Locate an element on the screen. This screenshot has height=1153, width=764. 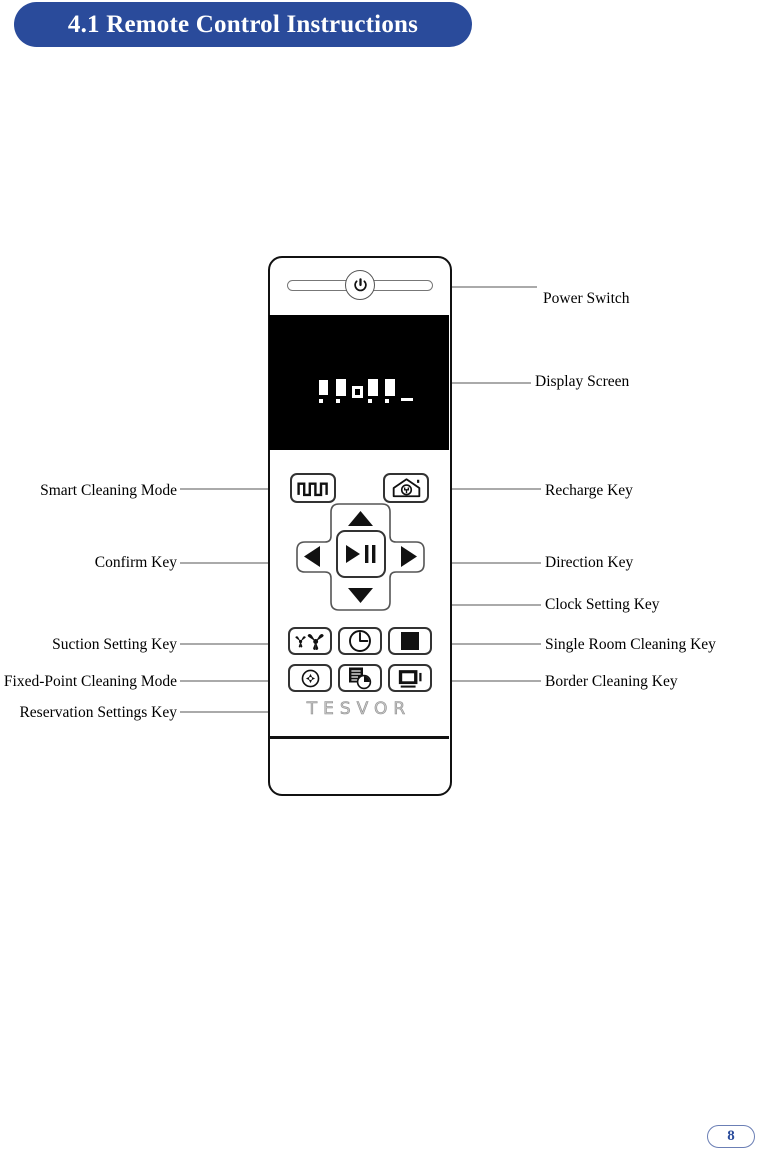
spiral-target-icon is located at coordinates (310, 678).